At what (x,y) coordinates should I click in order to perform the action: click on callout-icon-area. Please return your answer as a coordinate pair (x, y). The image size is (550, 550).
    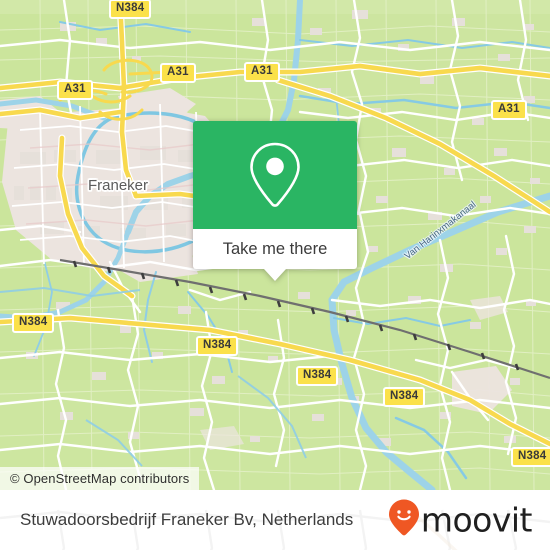
    Looking at the image, I should click on (275, 175).